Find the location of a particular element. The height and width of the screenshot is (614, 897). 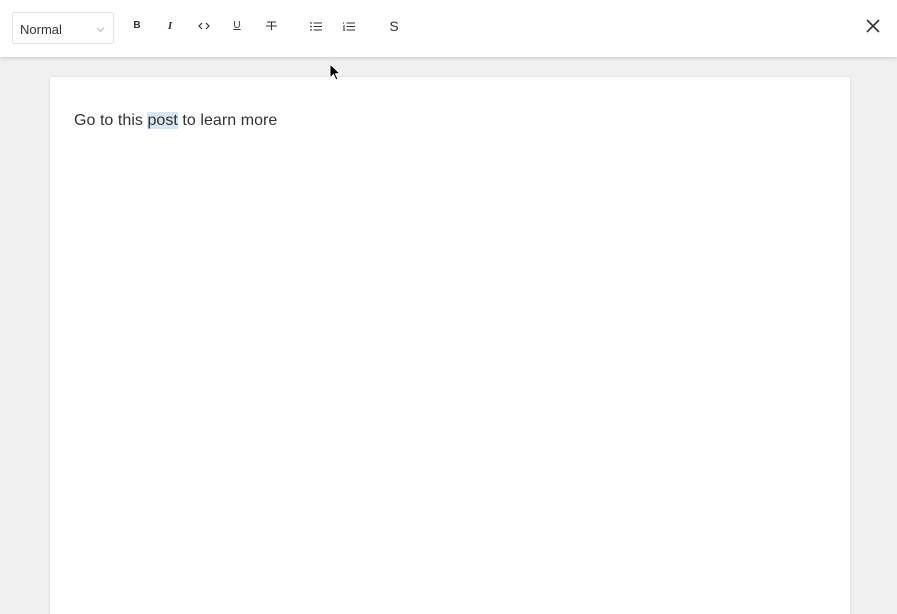

editor-text-line: Go to this post to learn more is located at coordinates (175, 121).